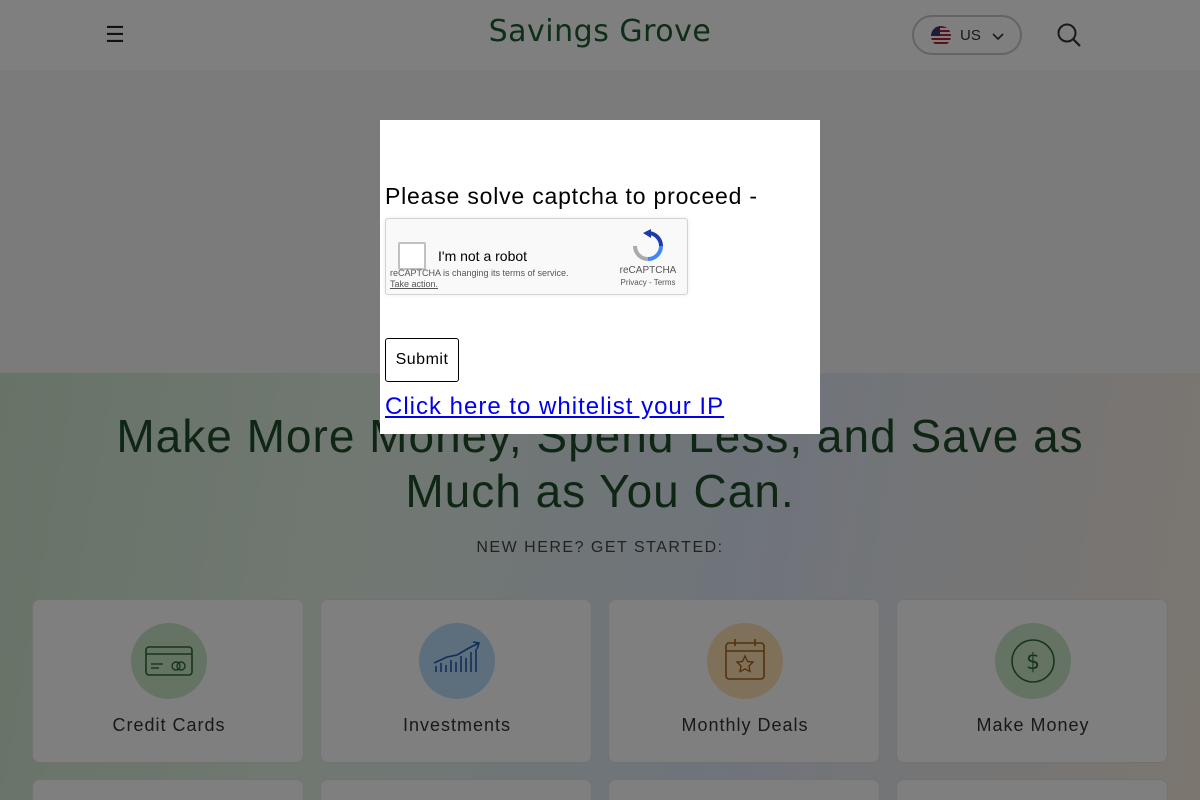 The image size is (1200, 800). I want to click on whitelist-ip-link: Click here to whitelist your IP, so click(554, 407).